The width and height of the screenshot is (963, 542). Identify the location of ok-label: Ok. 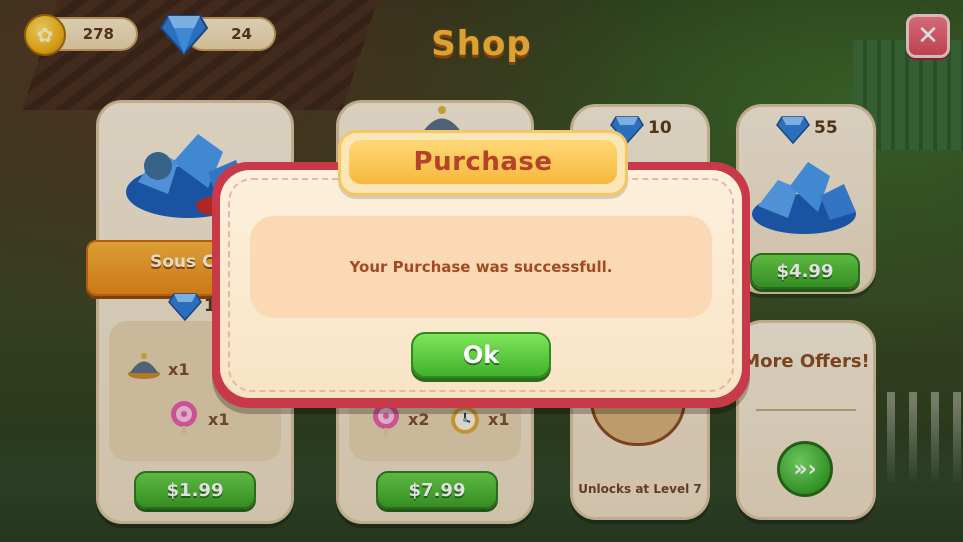
(481, 355).